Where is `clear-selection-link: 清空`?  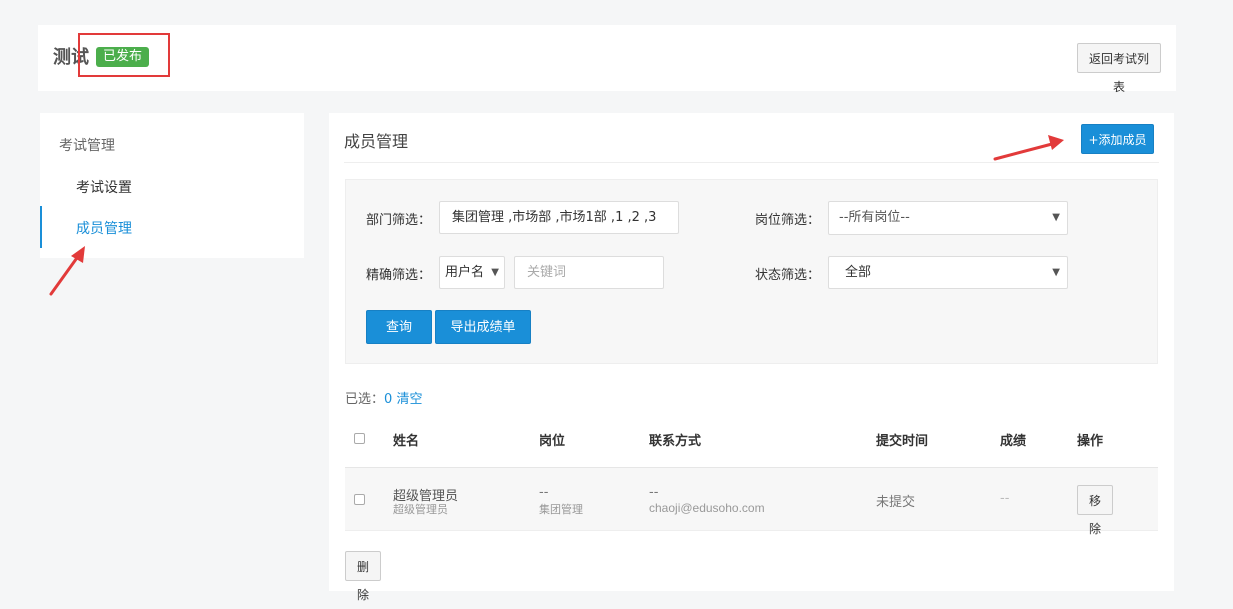
clear-selection-link: 清空 is located at coordinates (409, 399).